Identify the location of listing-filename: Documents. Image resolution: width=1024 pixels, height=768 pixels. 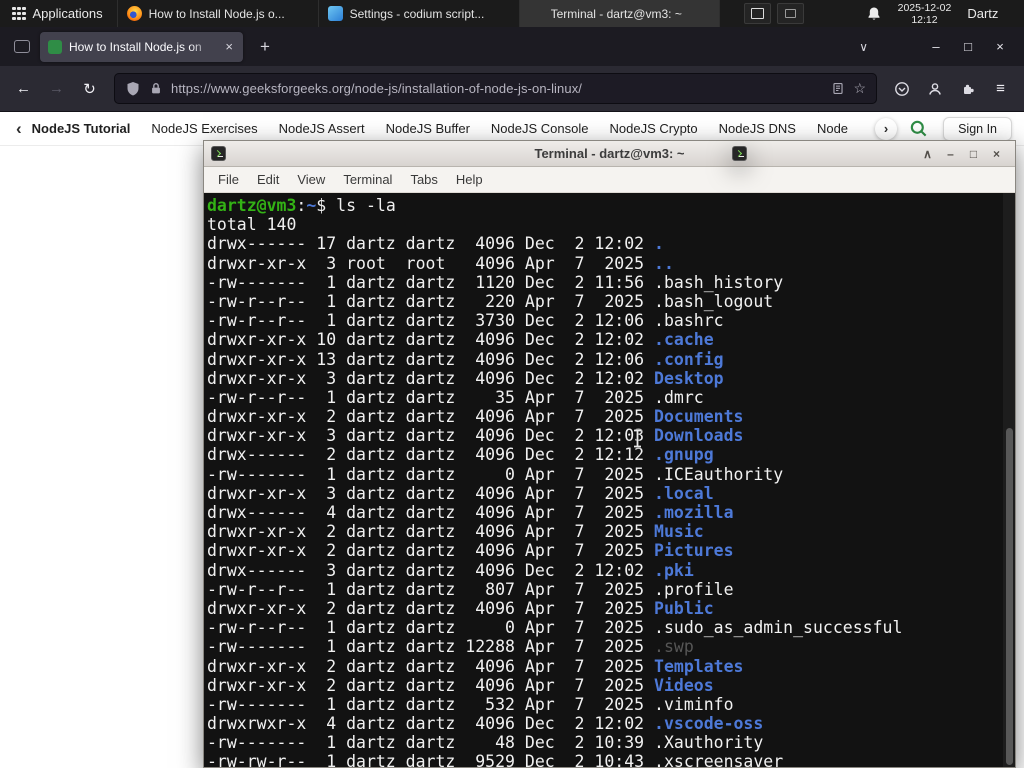
(699, 417).